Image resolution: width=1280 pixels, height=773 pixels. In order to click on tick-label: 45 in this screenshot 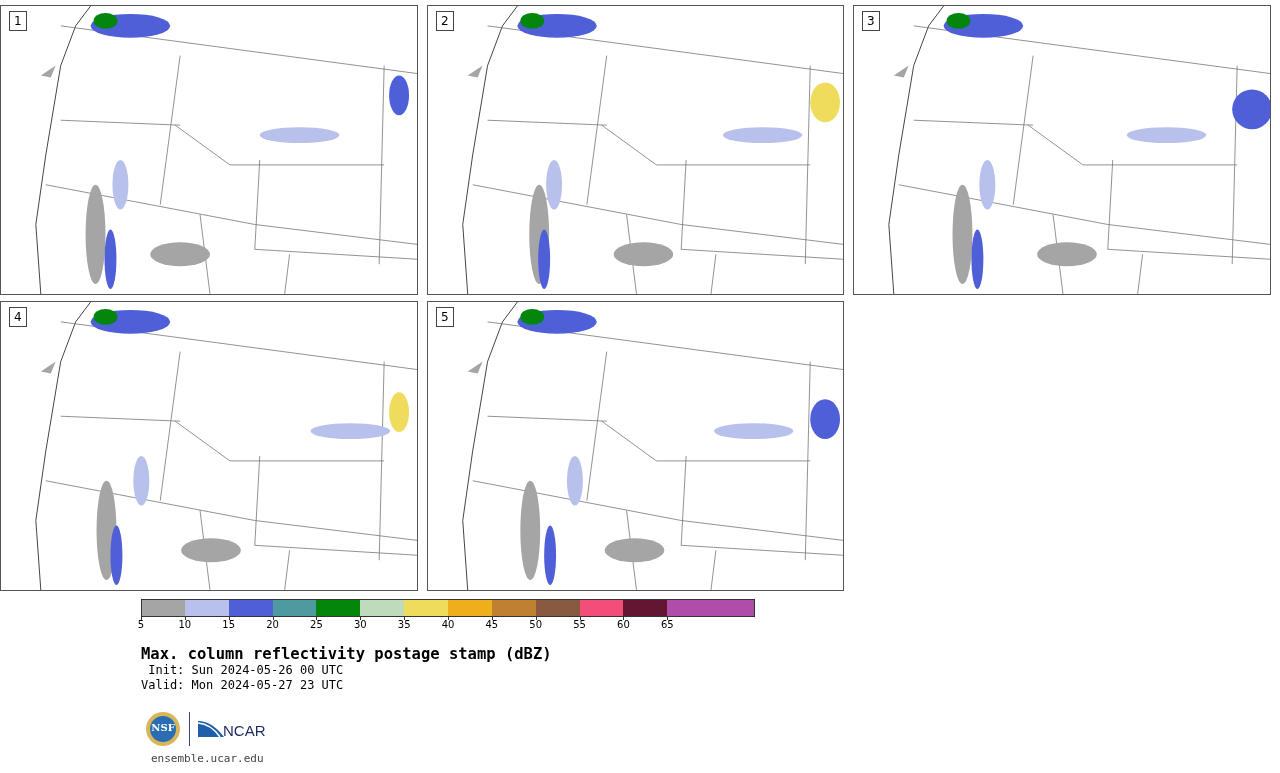, I will do `click(492, 624)`.